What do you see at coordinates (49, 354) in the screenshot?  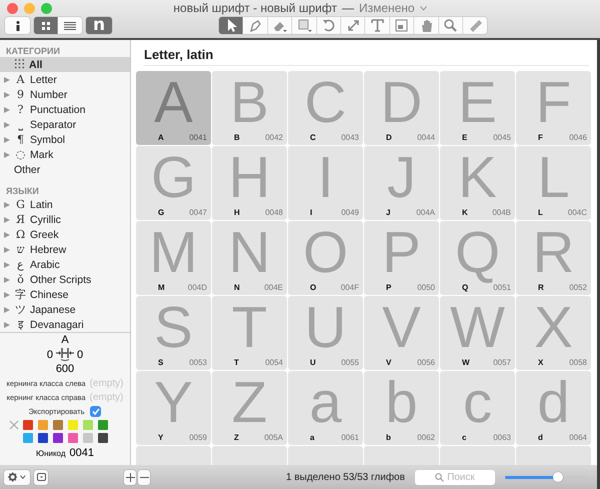 I see `left-bearing-value: 0` at bounding box center [49, 354].